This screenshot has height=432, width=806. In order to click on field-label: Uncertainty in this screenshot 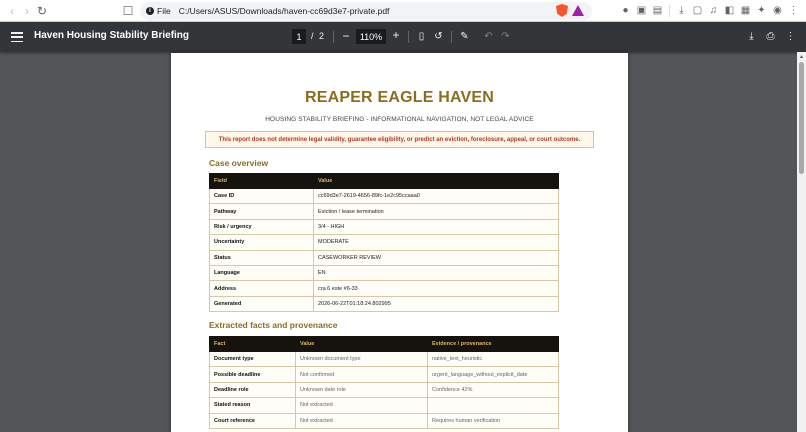, I will do `click(261, 242)`.